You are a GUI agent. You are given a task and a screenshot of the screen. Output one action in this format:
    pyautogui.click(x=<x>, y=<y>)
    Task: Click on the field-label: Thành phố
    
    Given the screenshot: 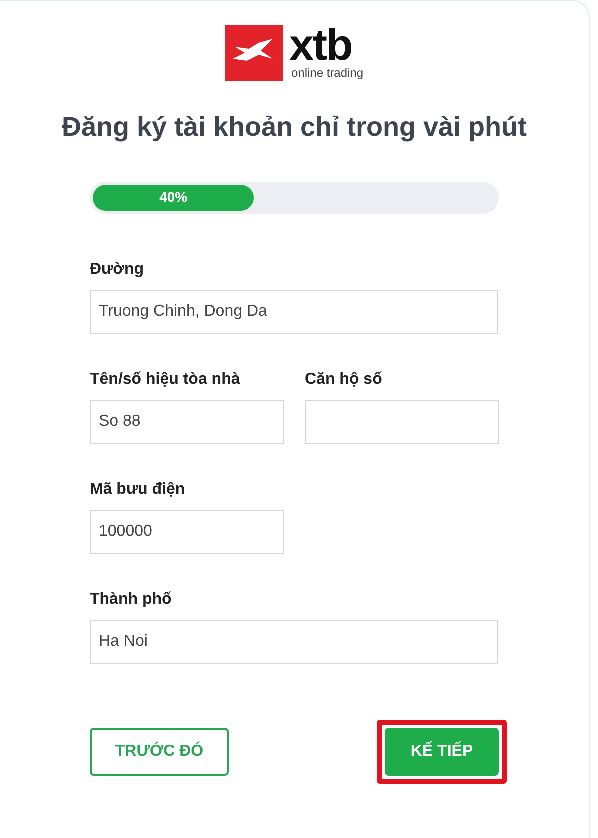 What is the action you would take?
    pyautogui.click(x=131, y=600)
    